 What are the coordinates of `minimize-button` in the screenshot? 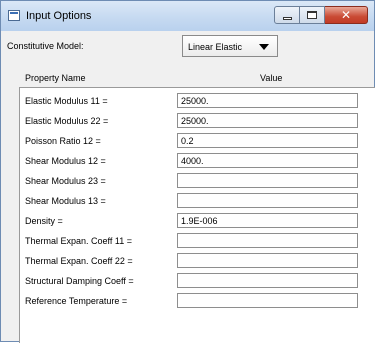 It's located at (287, 15).